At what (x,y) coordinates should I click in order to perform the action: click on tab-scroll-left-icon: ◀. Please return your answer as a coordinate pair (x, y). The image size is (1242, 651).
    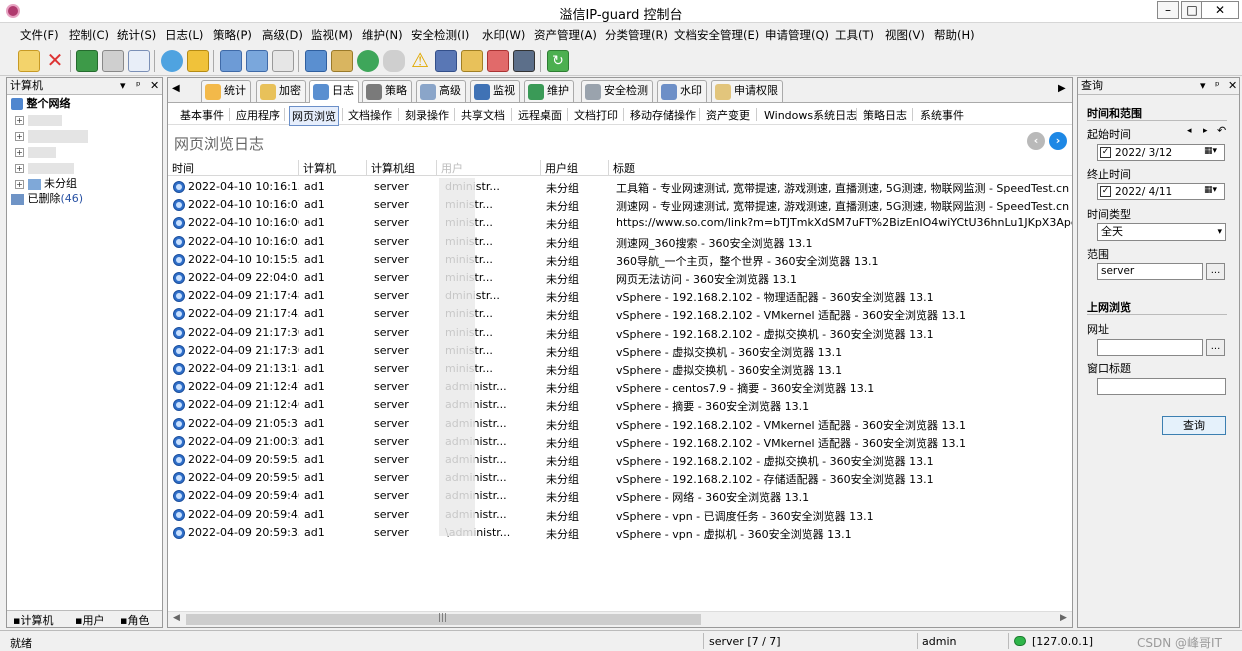
    Looking at the image, I should click on (176, 88).